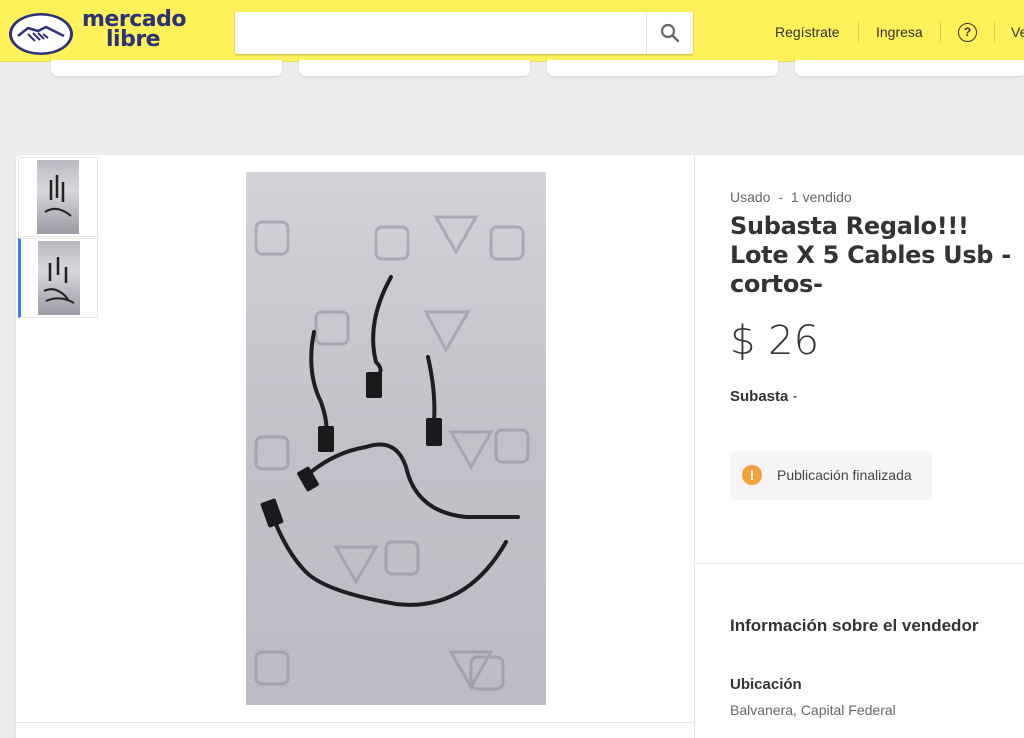 This screenshot has width=1024, height=738. Describe the element at coordinates (967, 32) in the screenshot. I see `help-icon: ?` at that location.